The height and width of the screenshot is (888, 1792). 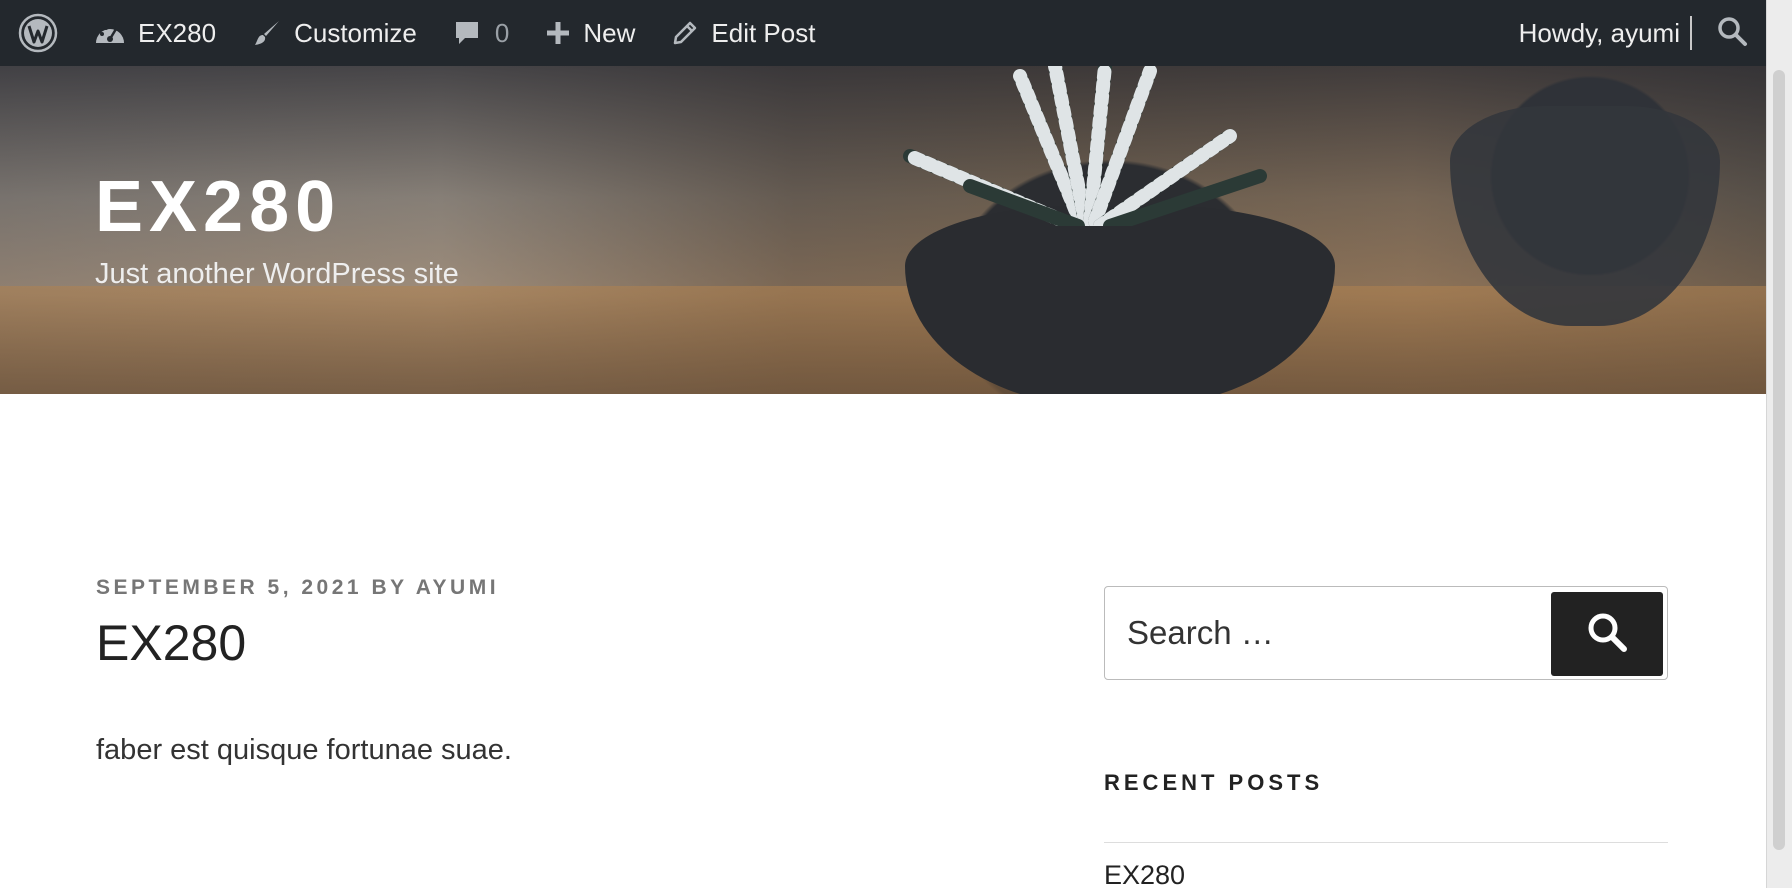 What do you see at coordinates (763, 32) in the screenshot?
I see `edit-post-label: Edit Post` at bounding box center [763, 32].